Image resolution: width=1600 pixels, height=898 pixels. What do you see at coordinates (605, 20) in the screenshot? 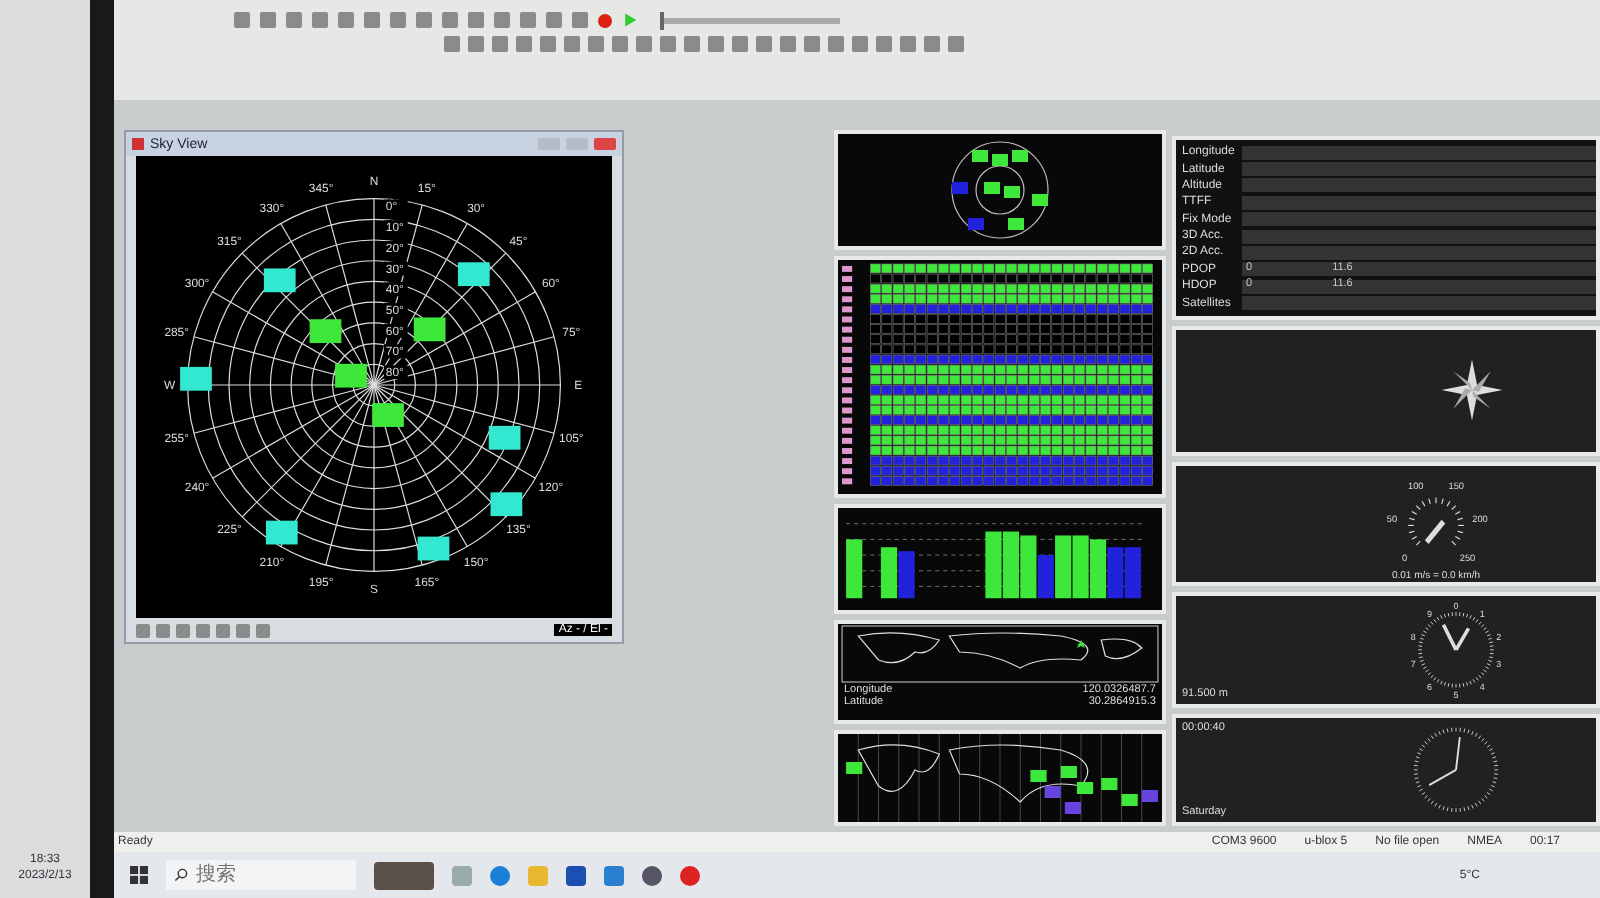
I see `record-icon` at bounding box center [605, 20].